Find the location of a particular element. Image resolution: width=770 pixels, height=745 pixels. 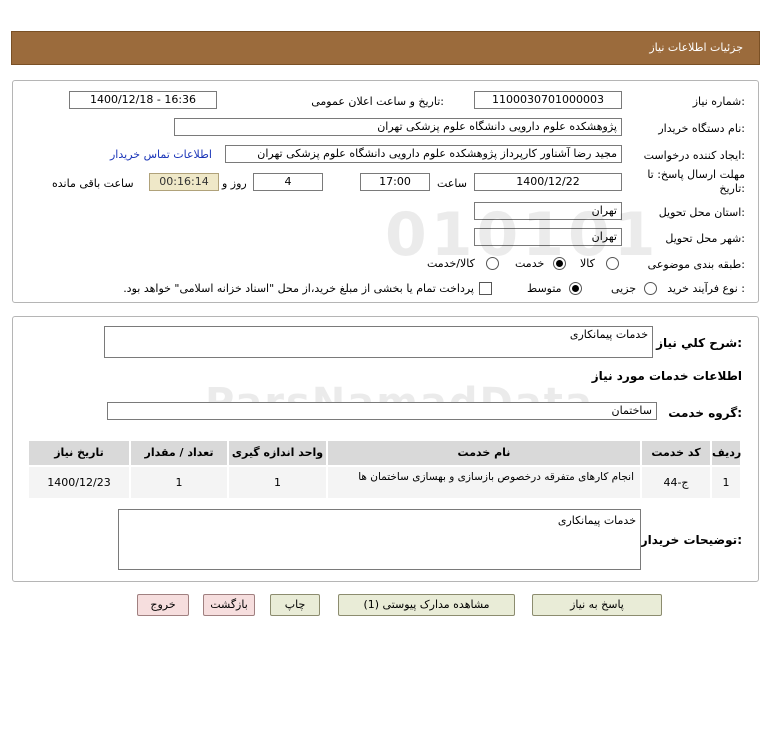

category-goods-service-radio is located at coordinates (492, 263).